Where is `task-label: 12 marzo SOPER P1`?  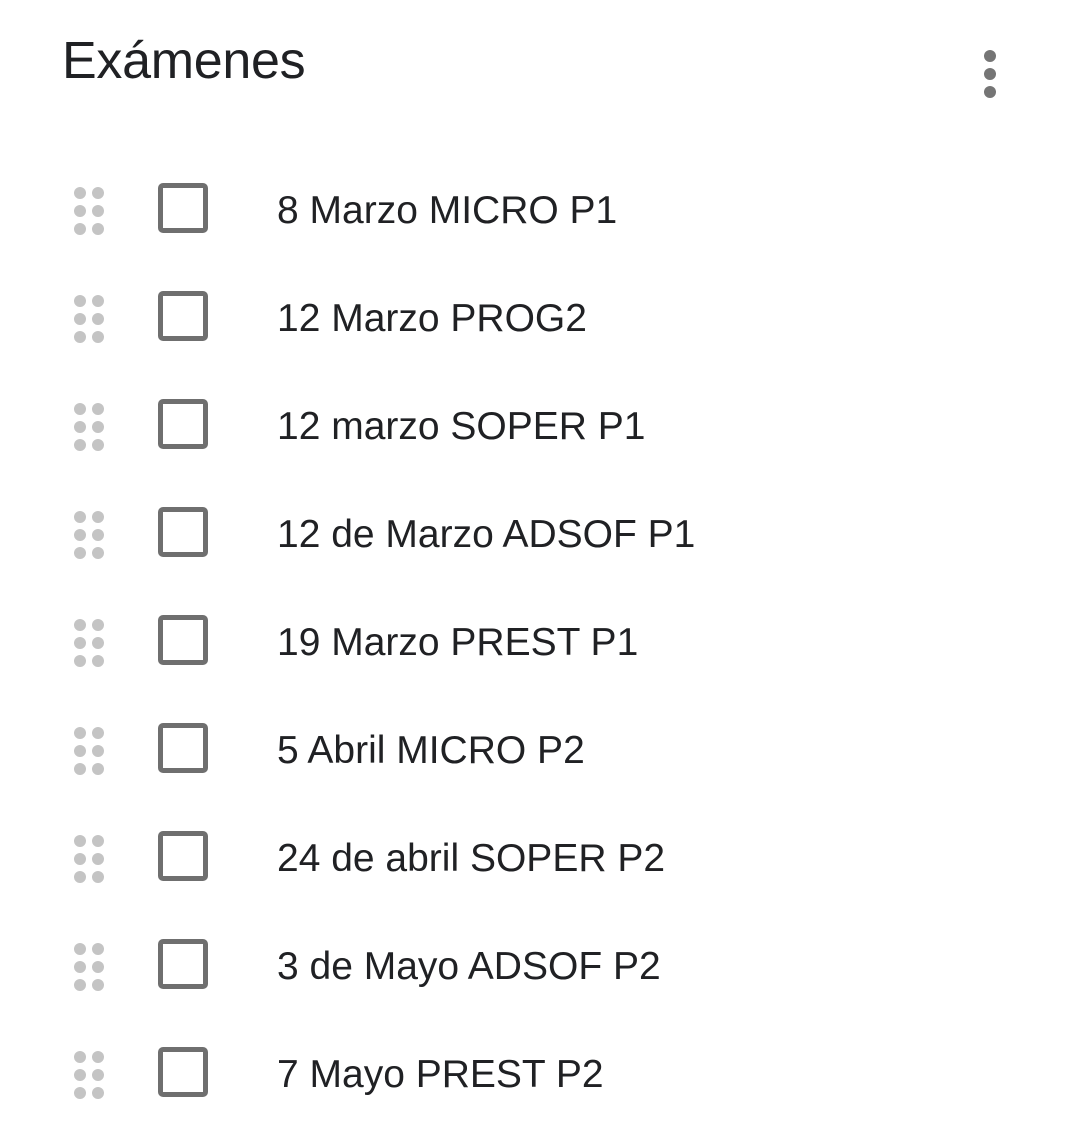
task-label: 12 marzo SOPER P1 is located at coordinates (461, 427).